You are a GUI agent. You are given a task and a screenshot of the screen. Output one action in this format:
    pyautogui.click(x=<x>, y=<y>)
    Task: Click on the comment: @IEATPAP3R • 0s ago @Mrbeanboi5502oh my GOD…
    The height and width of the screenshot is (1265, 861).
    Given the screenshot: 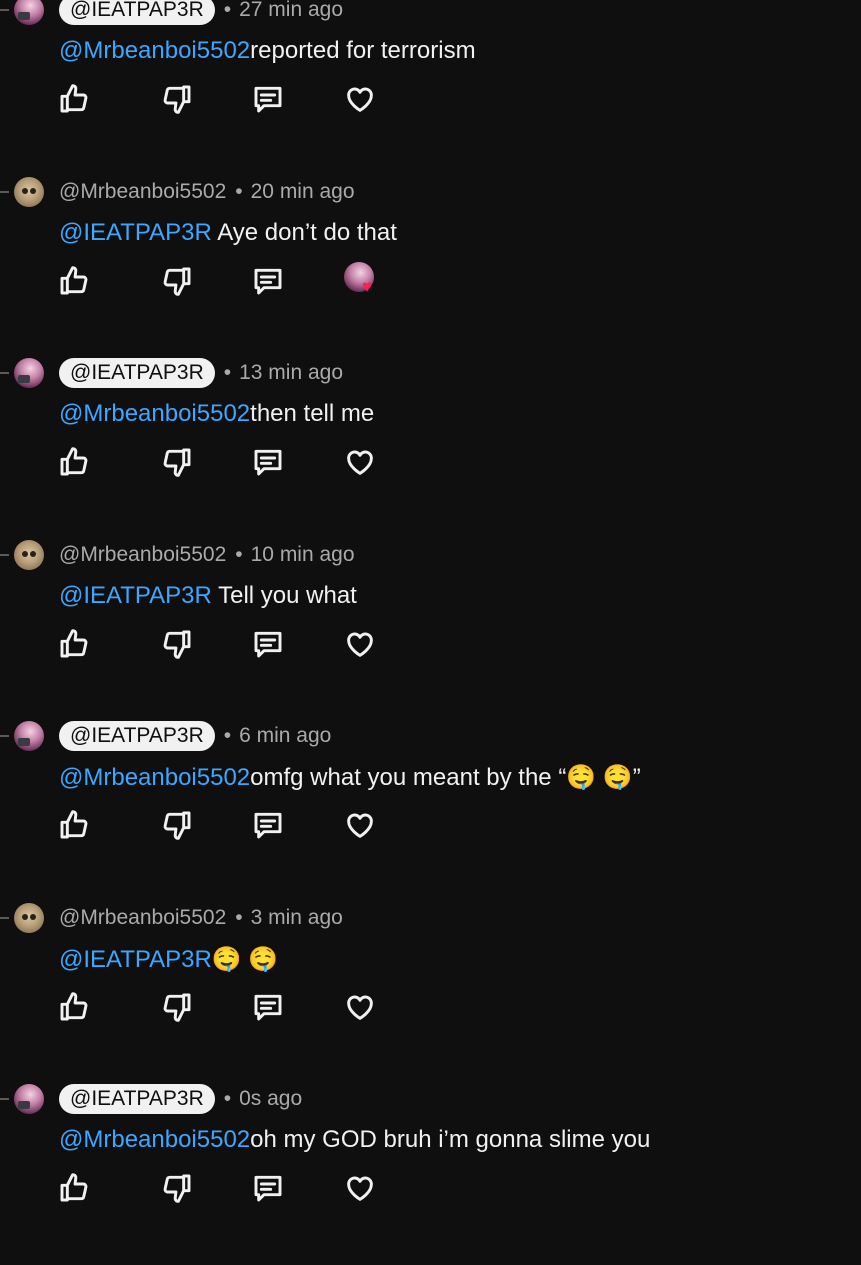 What is the action you would take?
    pyautogui.click(x=430, y=1174)
    